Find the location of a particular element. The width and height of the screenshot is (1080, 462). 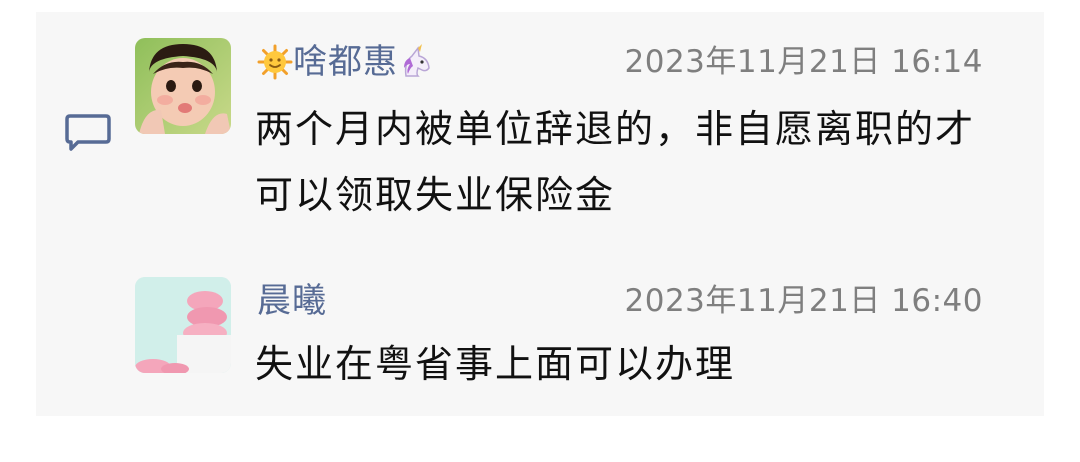

username: 晨曦 is located at coordinates (292, 301).